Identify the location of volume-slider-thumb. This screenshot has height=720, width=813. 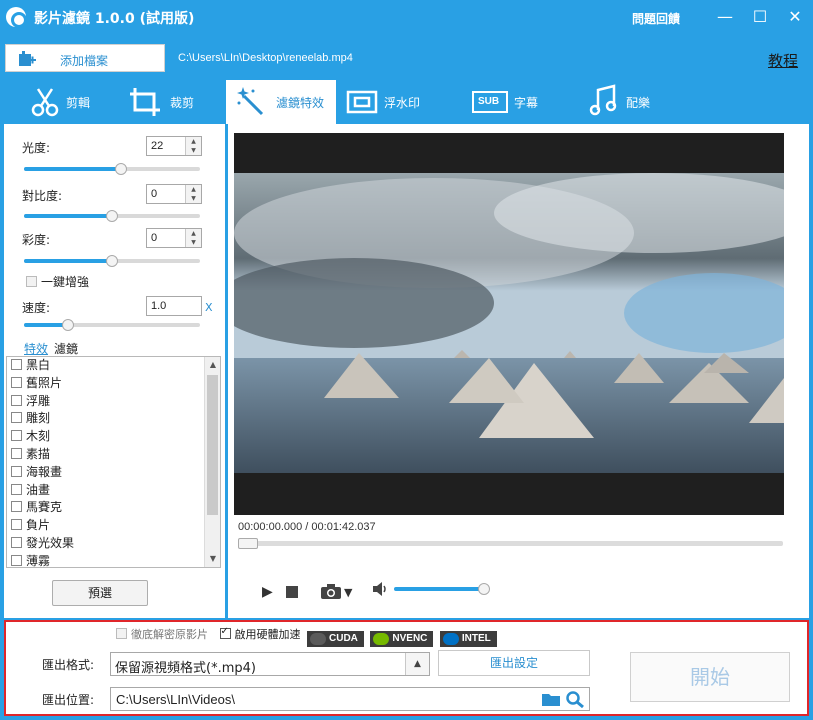
(484, 589).